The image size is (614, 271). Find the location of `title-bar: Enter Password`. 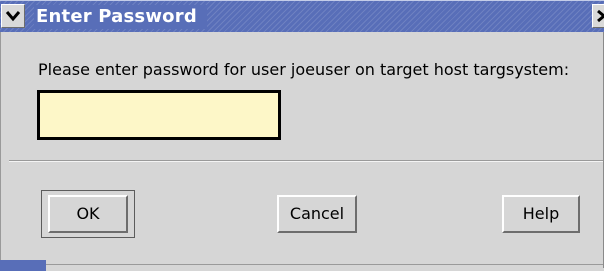

title-bar: Enter Password is located at coordinates (307, 16).